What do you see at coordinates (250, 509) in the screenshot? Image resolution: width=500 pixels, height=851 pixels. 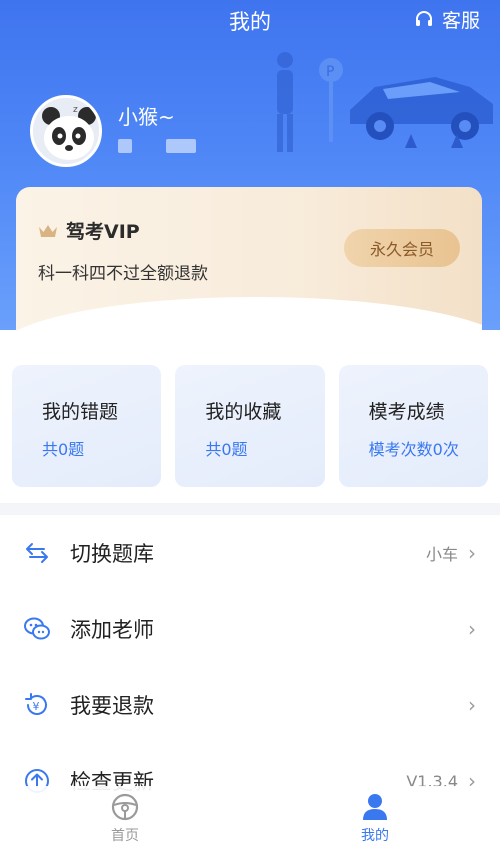 I see `section-divider` at bounding box center [250, 509].